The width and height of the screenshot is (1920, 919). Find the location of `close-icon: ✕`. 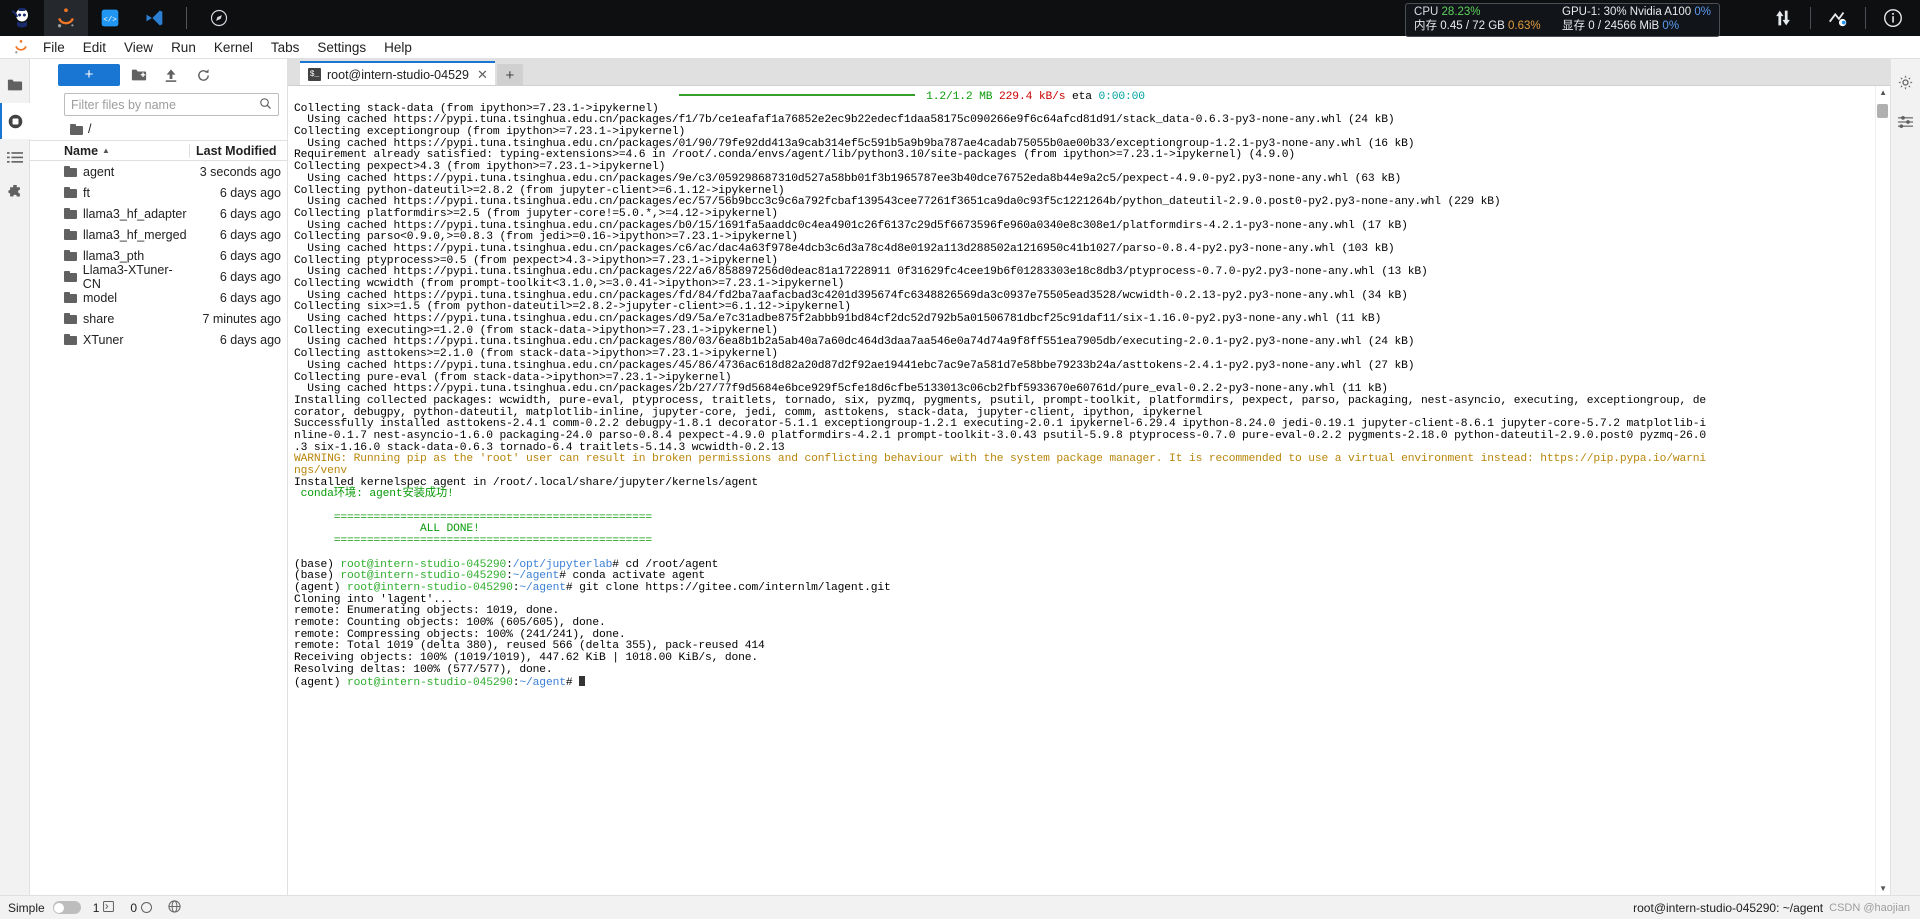

close-icon: ✕ is located at coordinates (481, 75).